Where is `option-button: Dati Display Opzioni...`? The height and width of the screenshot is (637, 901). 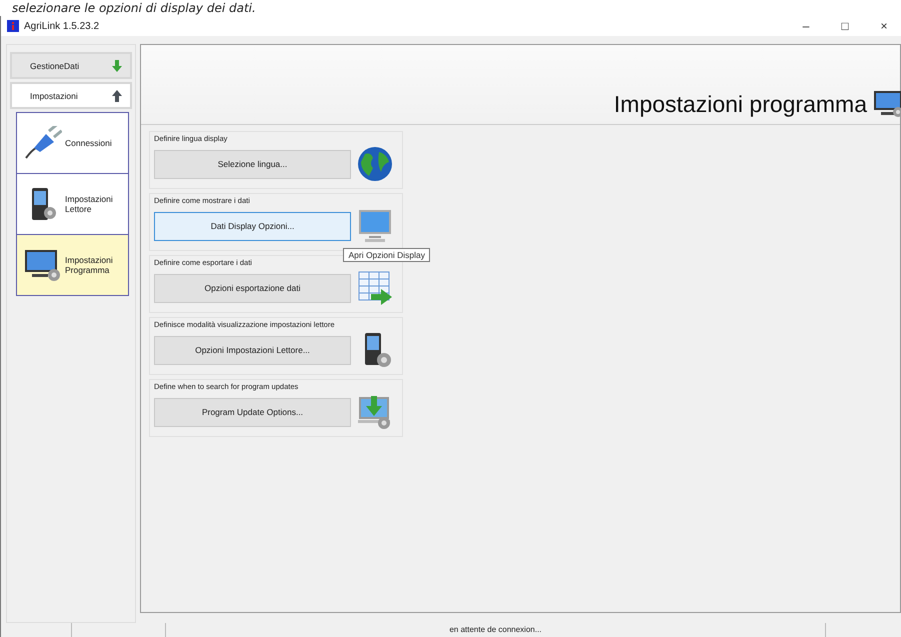
option-button: Dati Display Opzioni... is located at coordinates (252, 226).